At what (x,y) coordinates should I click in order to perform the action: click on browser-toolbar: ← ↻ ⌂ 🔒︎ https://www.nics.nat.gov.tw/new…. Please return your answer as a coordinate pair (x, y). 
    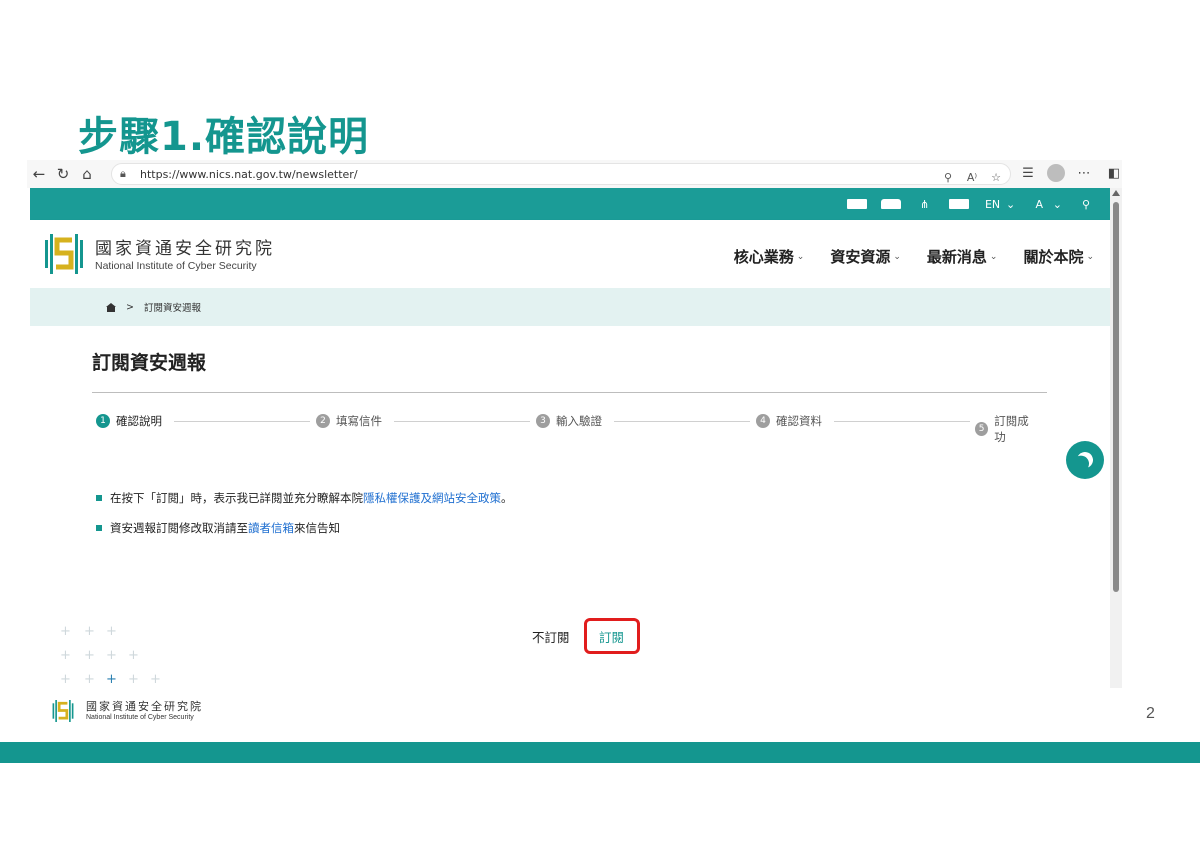
    Looking at the image, I should click on (574, 174).